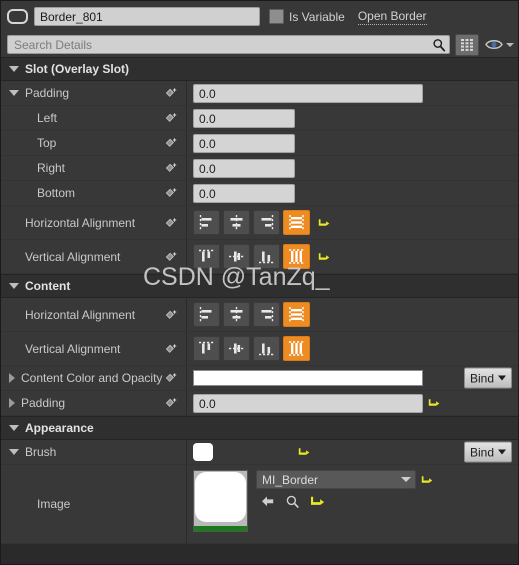  What do you see at coordinates (352, 504) in the screenshot?
I see `row-value: MI_Border` at bounding box center [352, 504].